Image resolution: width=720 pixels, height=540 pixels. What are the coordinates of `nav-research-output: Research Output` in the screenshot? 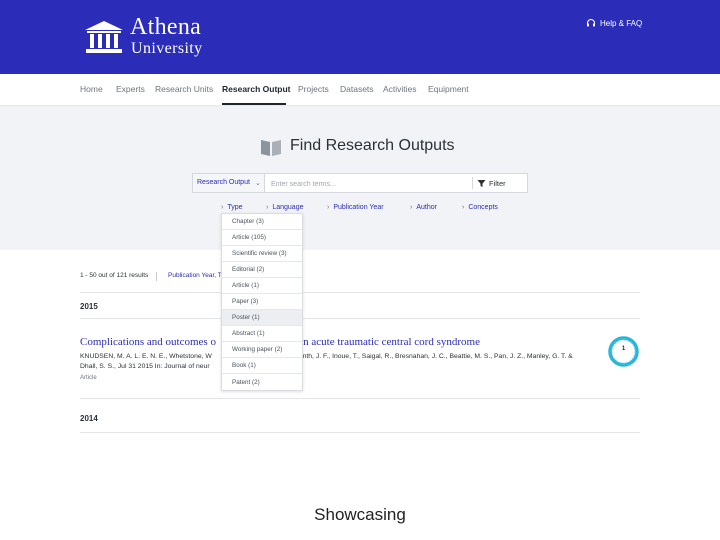 It's located at (256, 89).